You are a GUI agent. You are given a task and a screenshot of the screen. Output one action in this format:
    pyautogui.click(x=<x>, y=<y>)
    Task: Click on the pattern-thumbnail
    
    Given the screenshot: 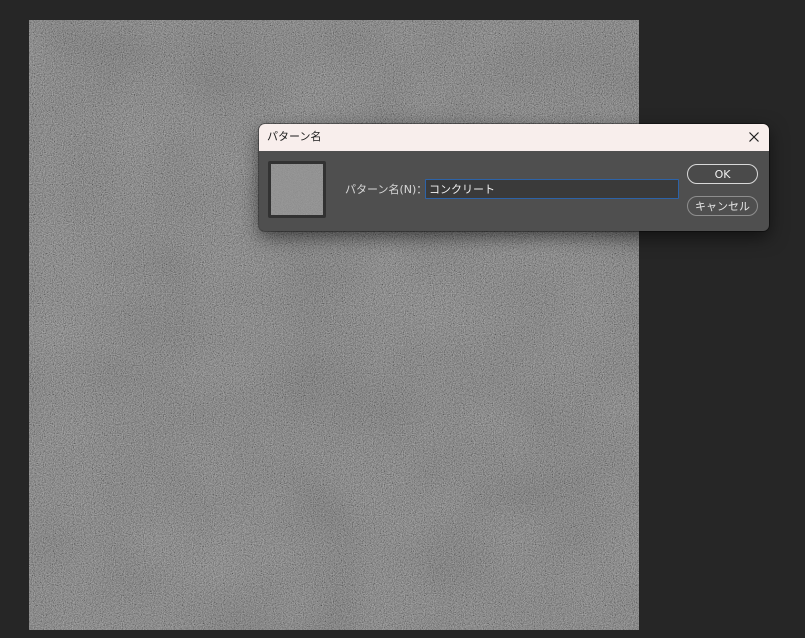 What is the action you would take?
    pyautogui.click(x=297, y=189)
    